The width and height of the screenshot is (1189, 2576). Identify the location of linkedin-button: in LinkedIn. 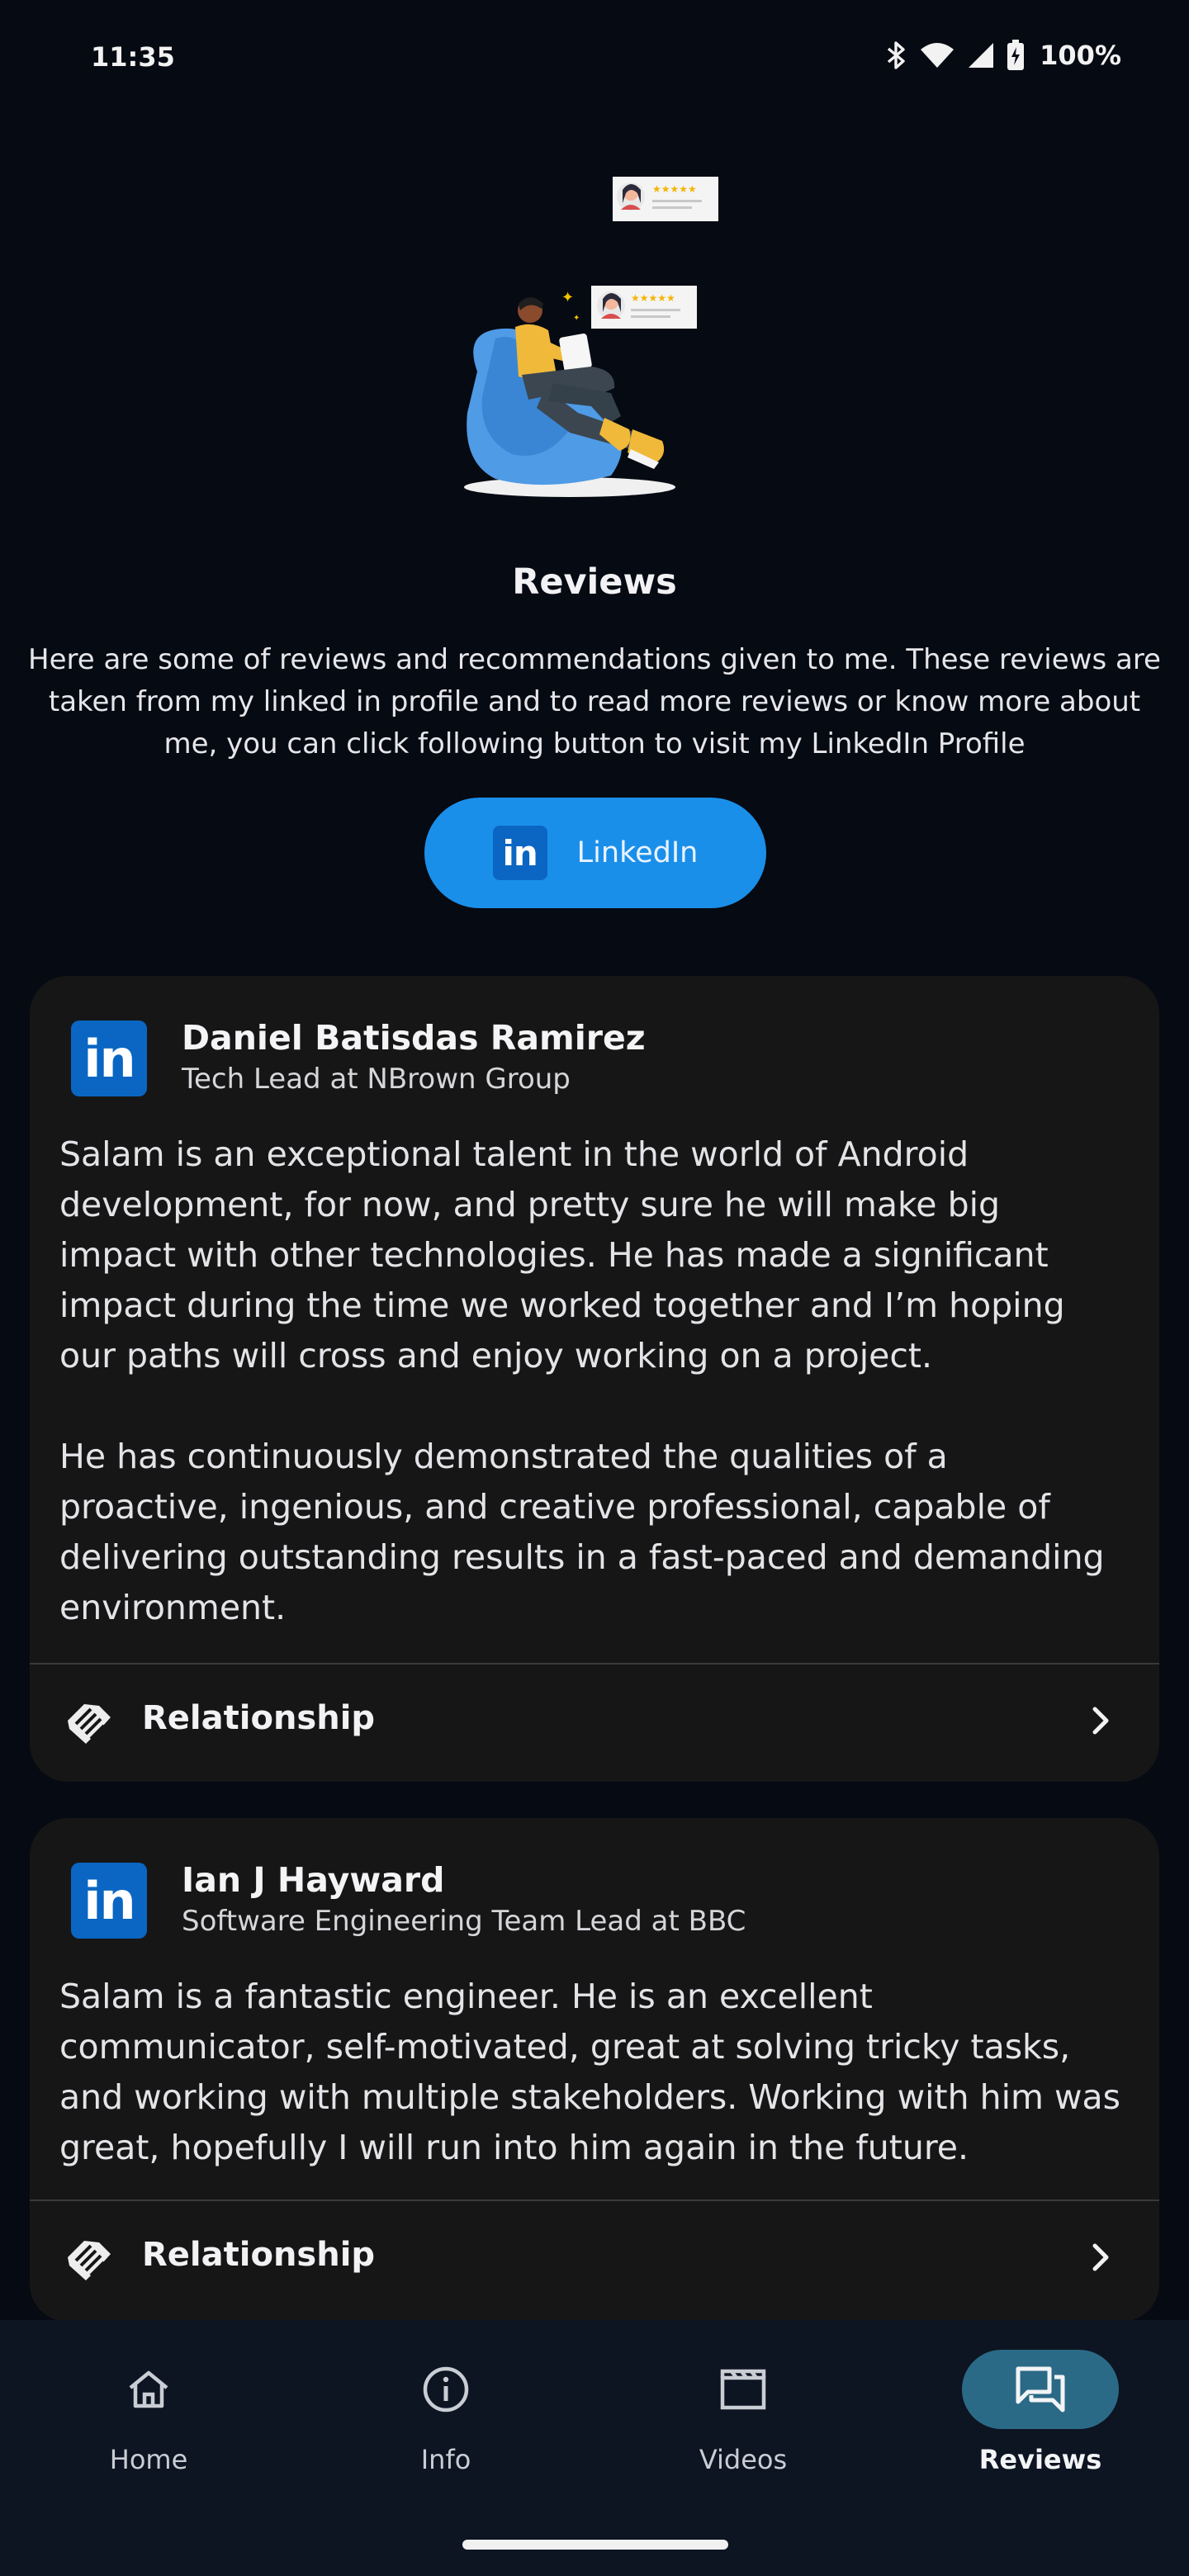
(595, 853).